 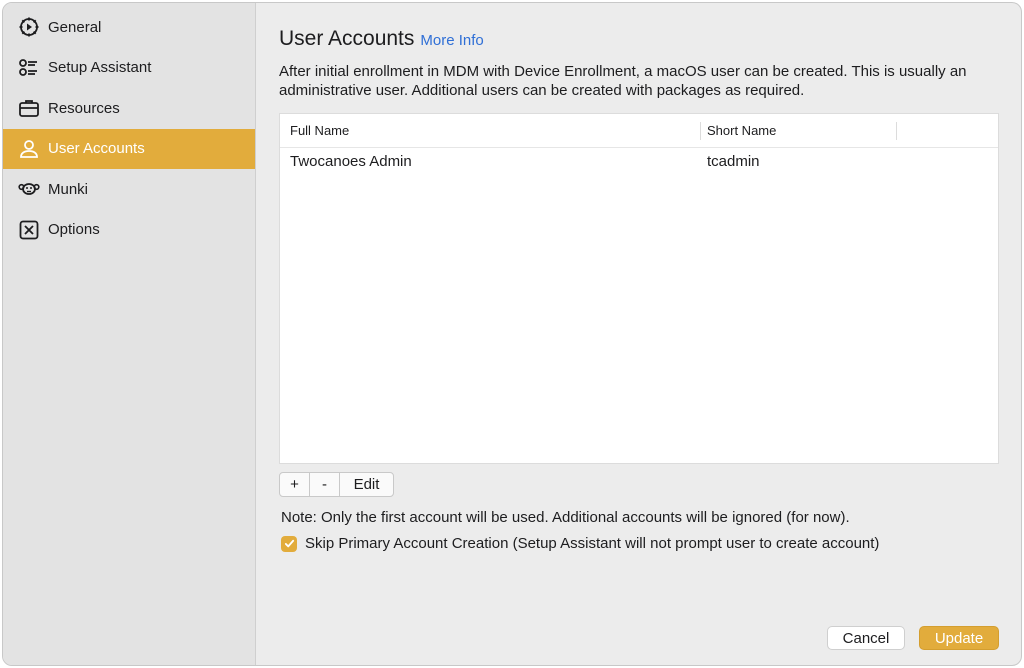 I want to click on sidebar-item-options: Options, so click(x=129, y=230).